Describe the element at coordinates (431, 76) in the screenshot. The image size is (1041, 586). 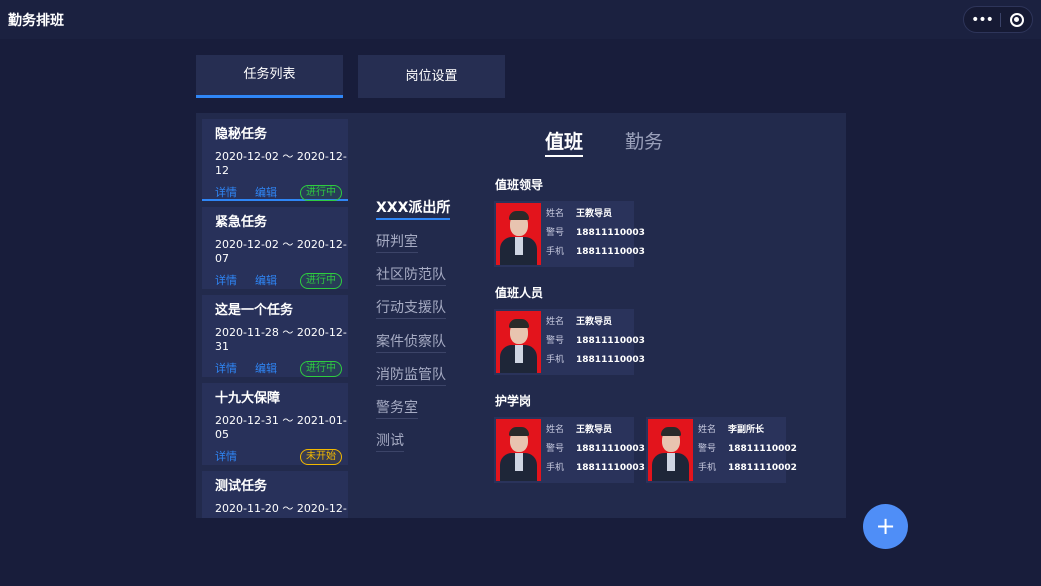
I see `tab-post-settings: 岗位设置` at that location.